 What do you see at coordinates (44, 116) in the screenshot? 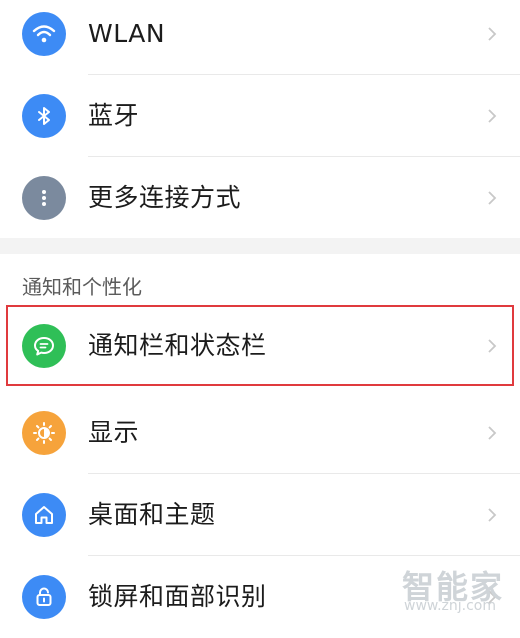
I see `bluetooth-icon` at bounding box center [44, 116].